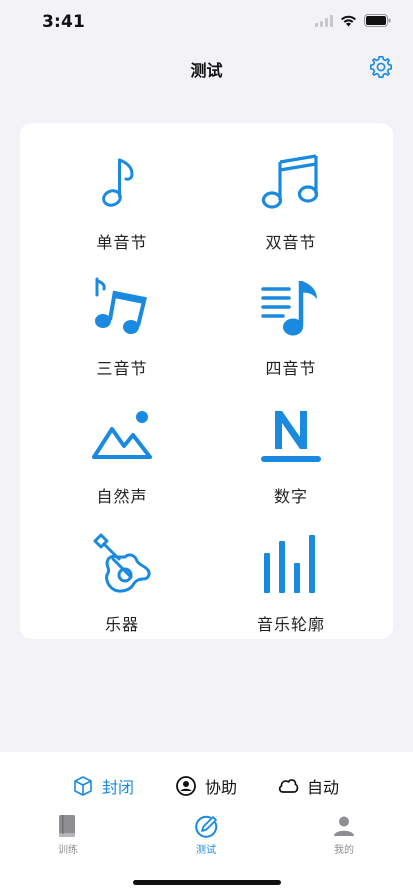  I want to click on person-icon, so click(344, 826).